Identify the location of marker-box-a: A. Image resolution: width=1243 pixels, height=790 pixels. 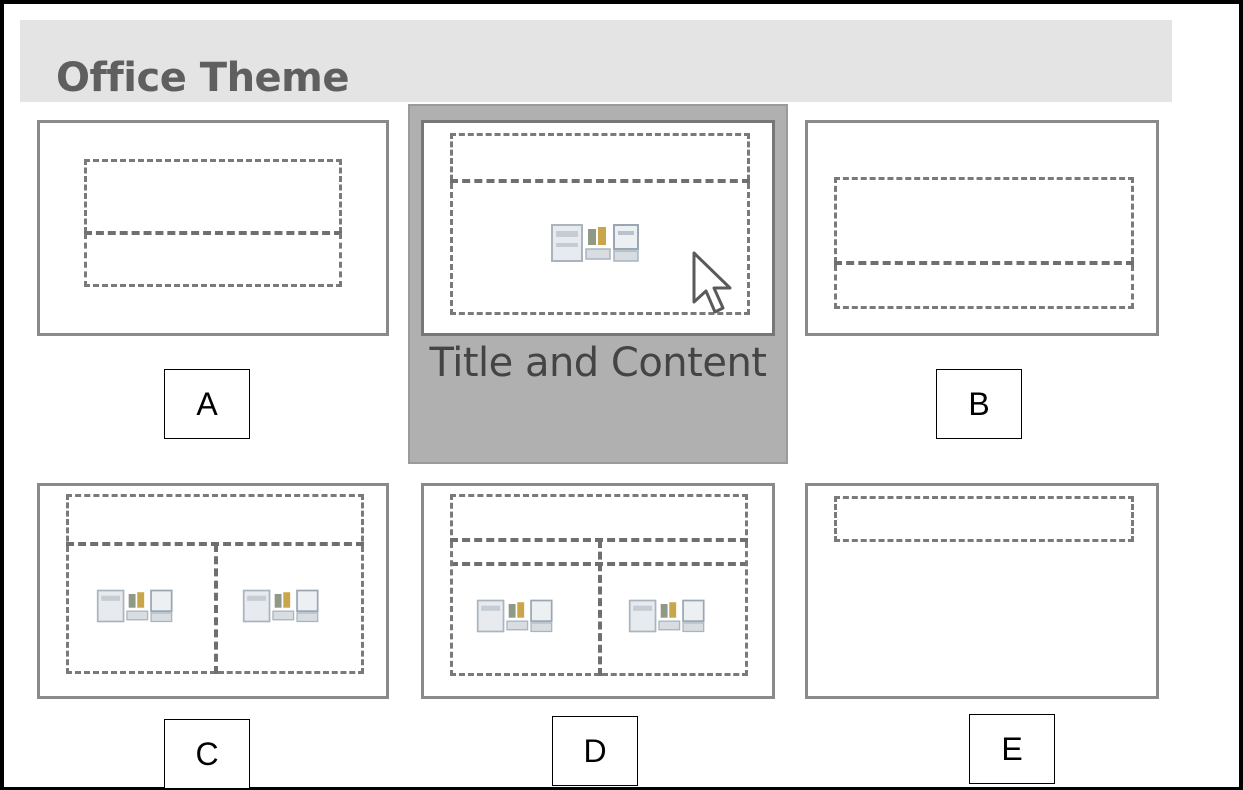
(207, 404).